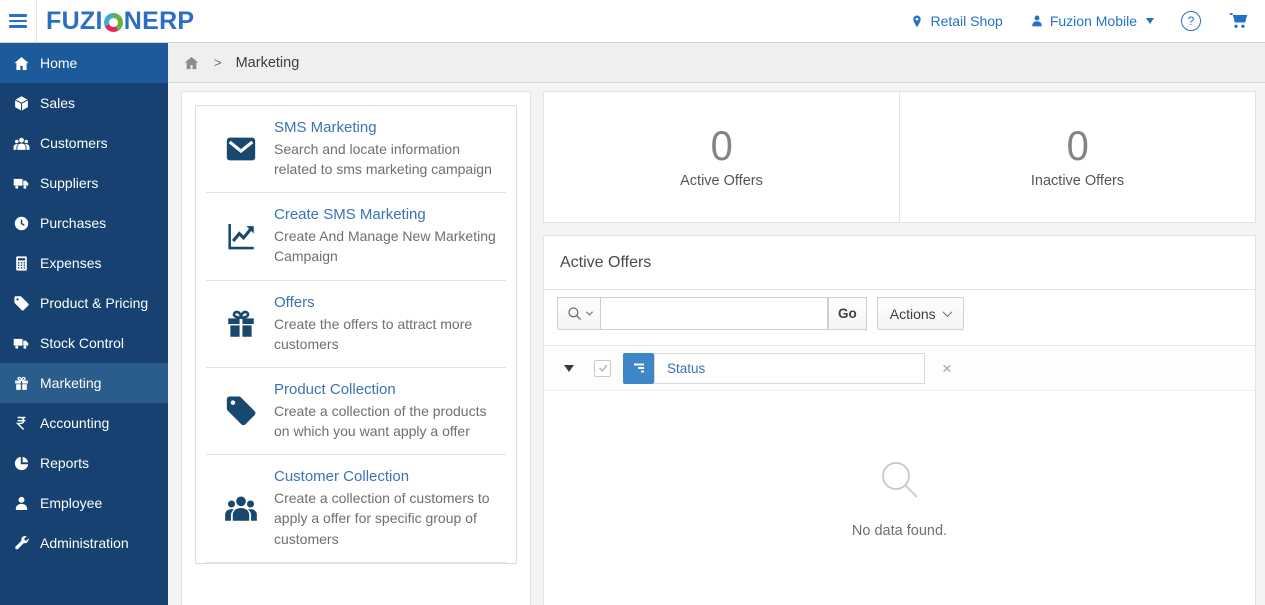 Image resolution: width=1265 pixels, height=605 pixels. What do you see at coordinates (388, 214) in the screenshot?
I see `quicklink-title: Create SMS Marketing` at bounding box center [388, 214].